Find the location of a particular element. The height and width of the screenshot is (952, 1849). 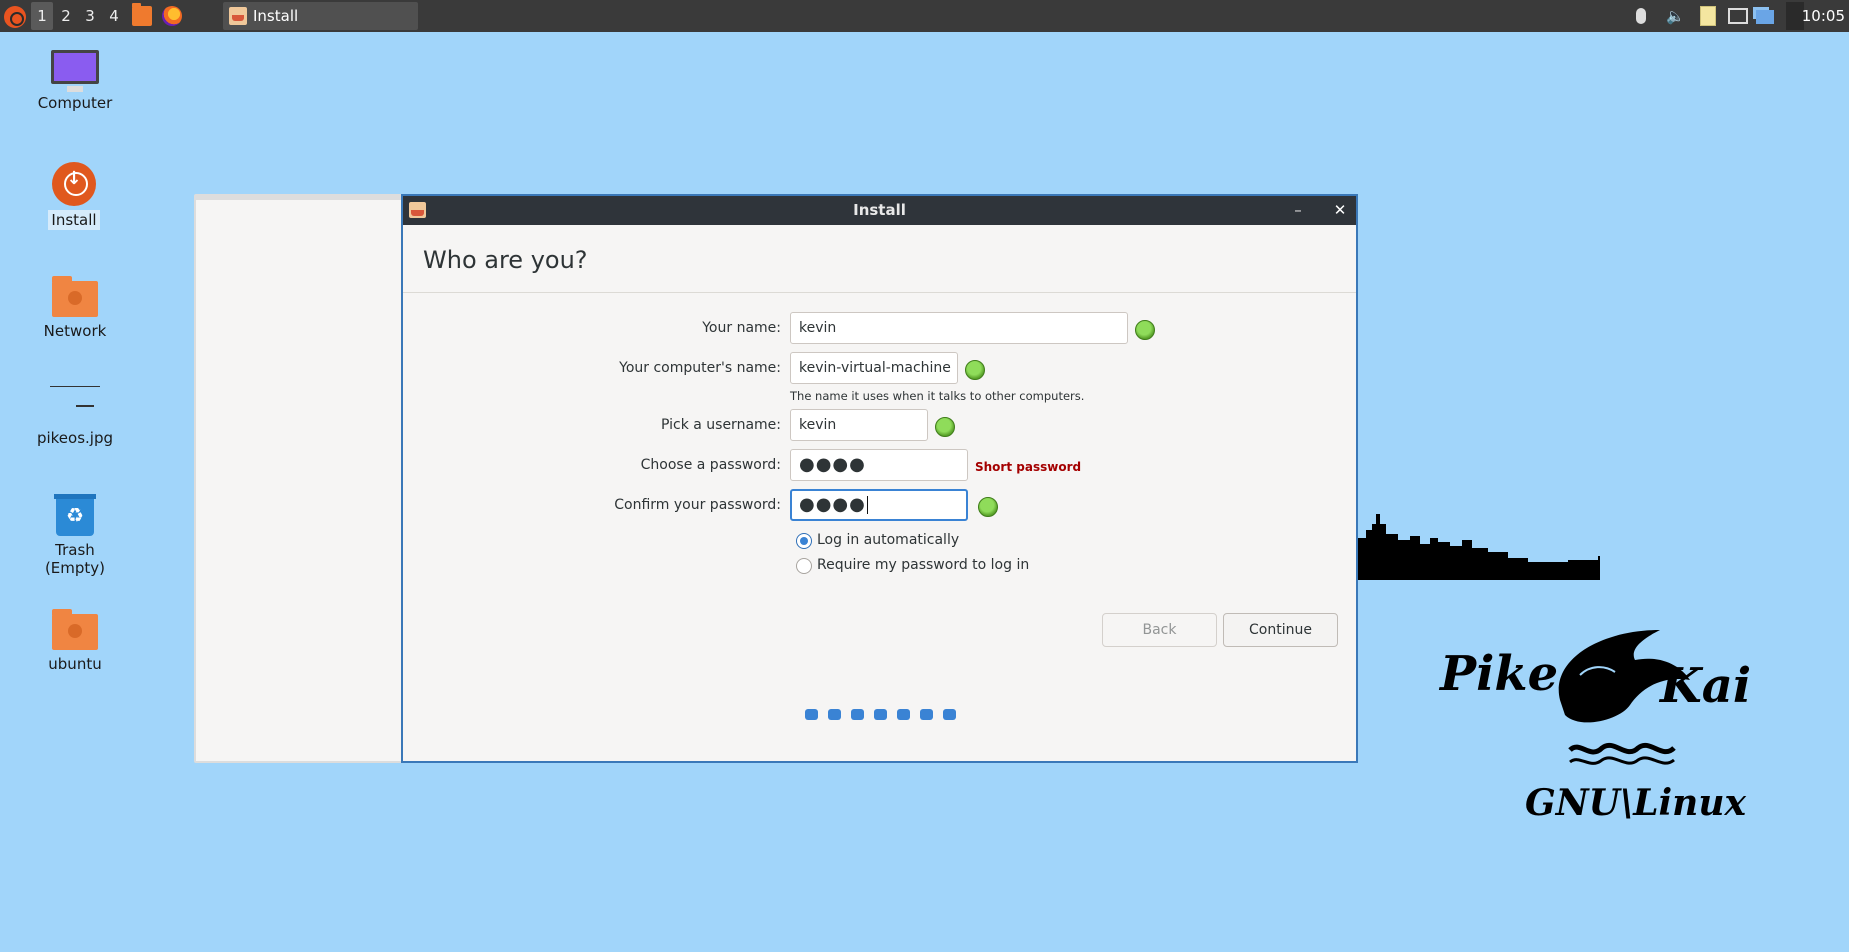

username-input: kevin is located at coordinates (859, 425).